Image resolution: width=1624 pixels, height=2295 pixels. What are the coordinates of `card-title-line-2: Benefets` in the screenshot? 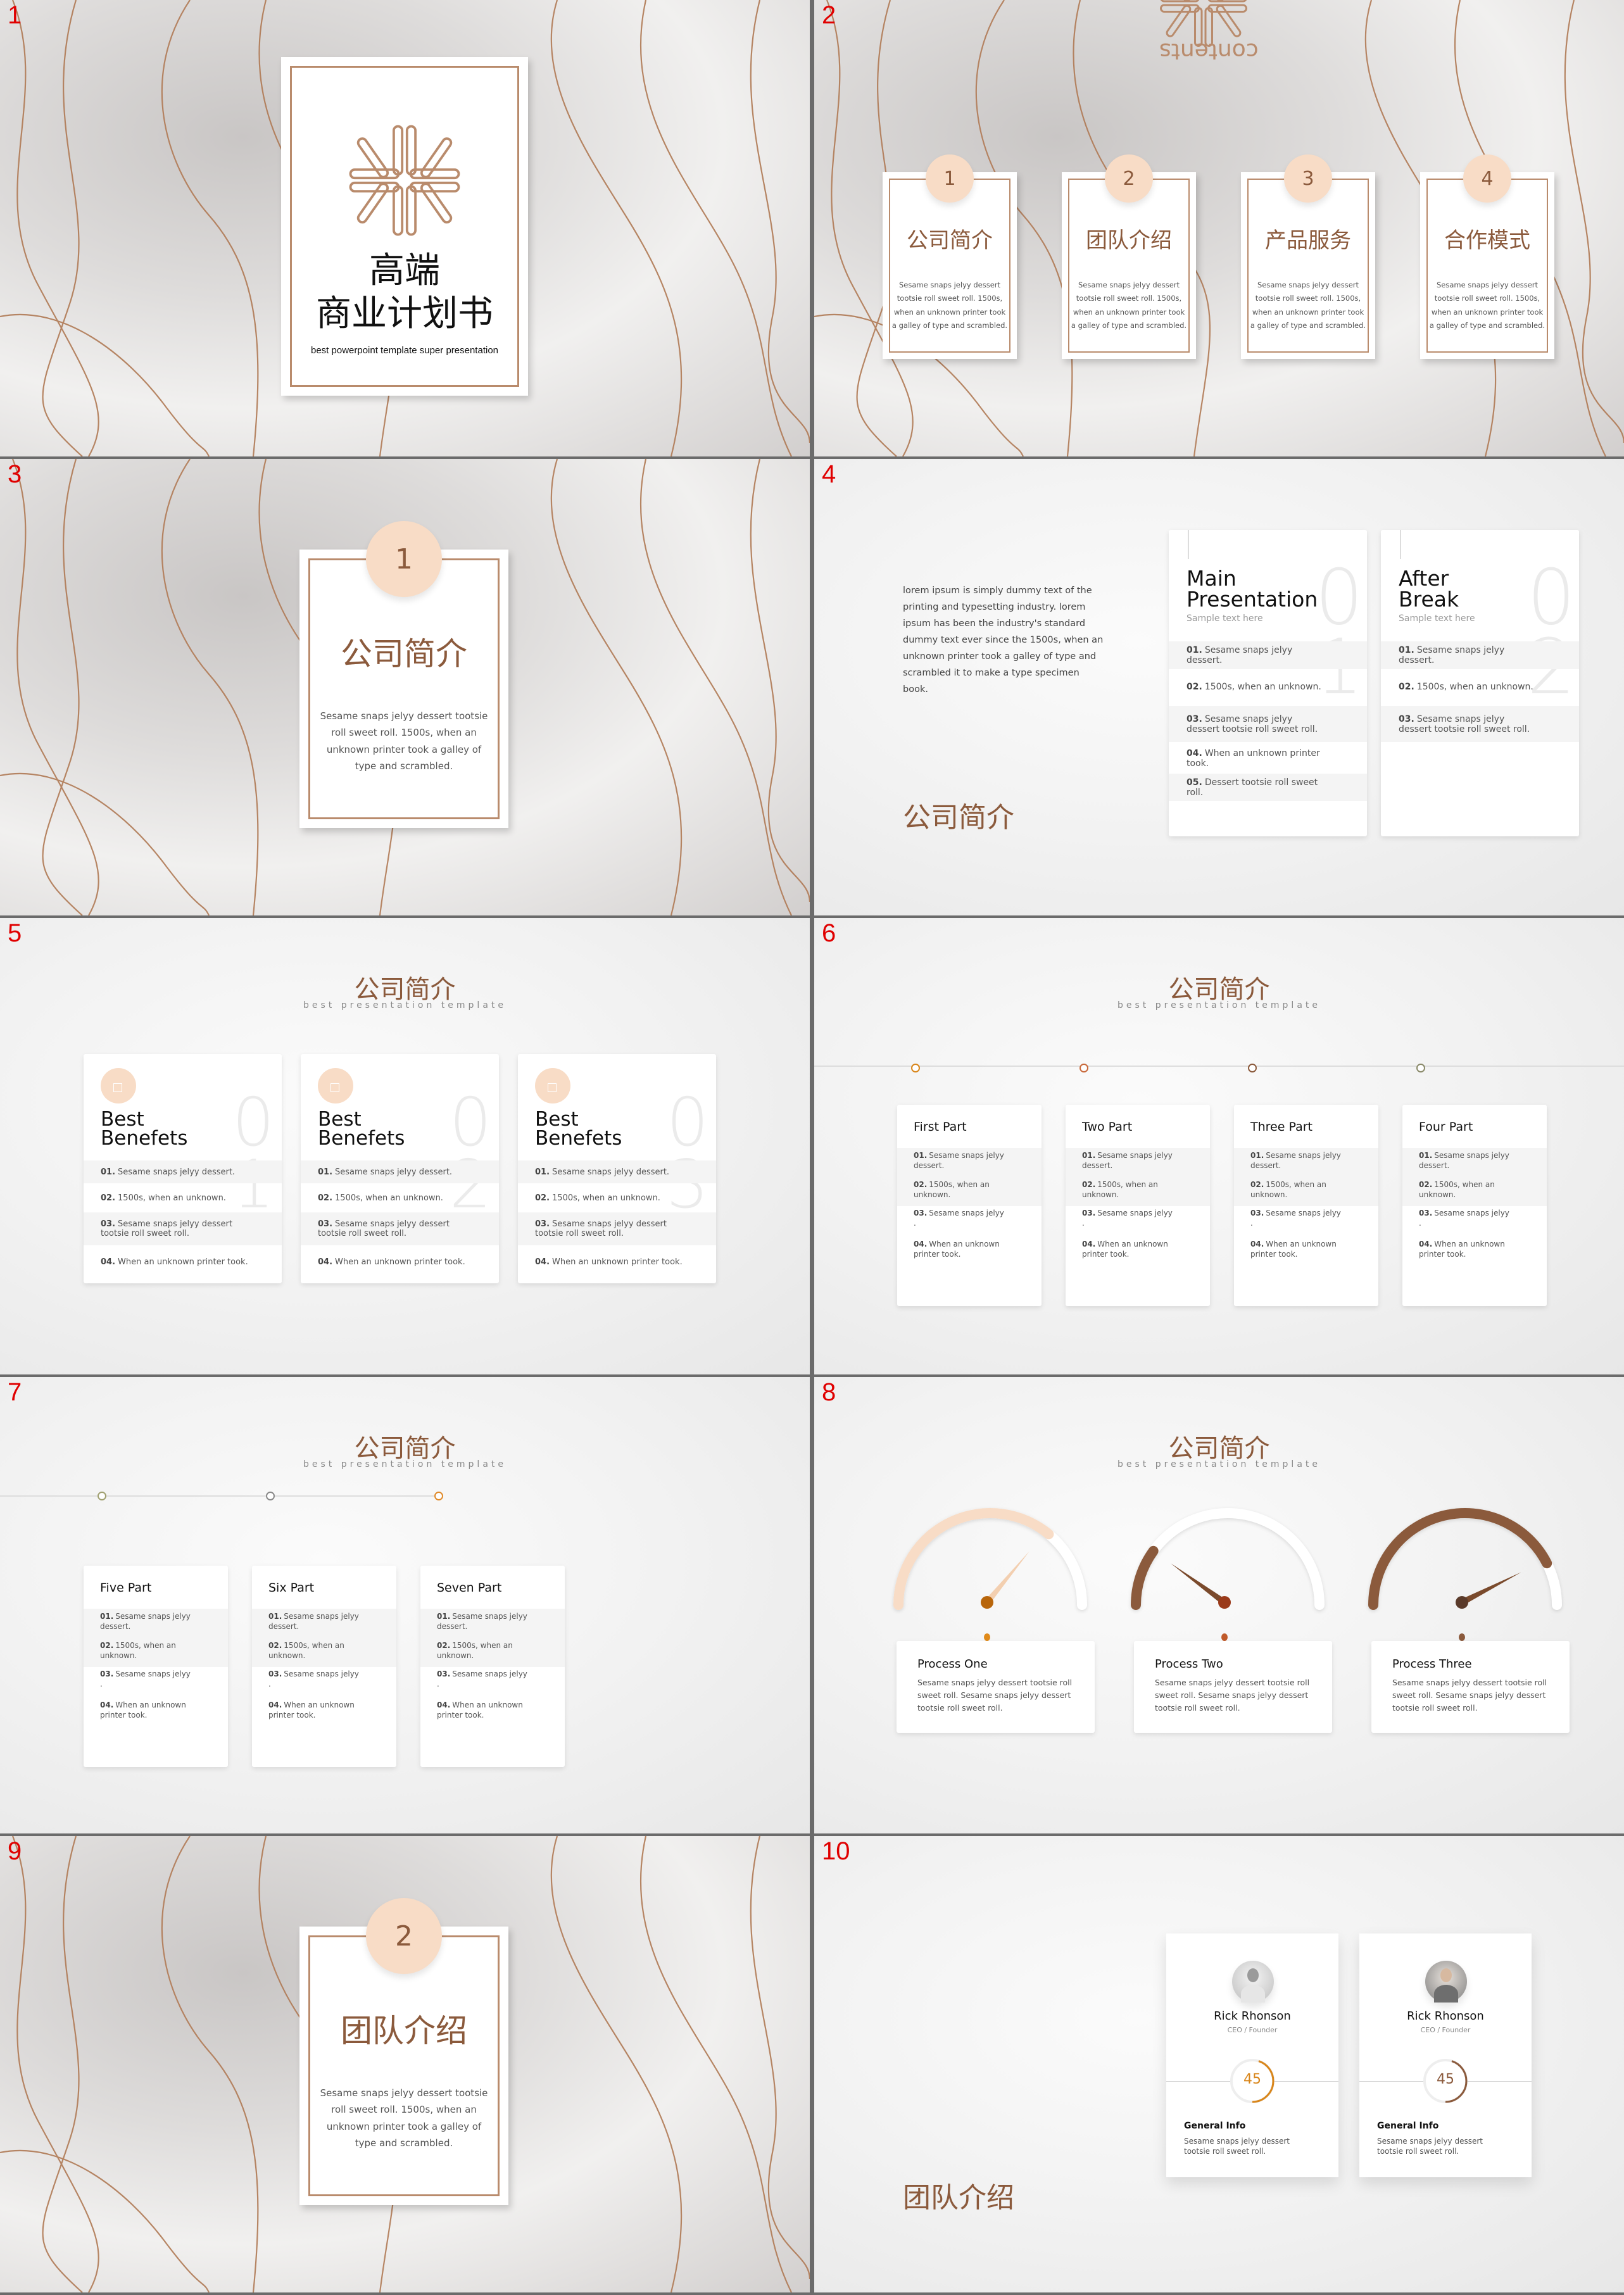 It's located at (578, 1138).